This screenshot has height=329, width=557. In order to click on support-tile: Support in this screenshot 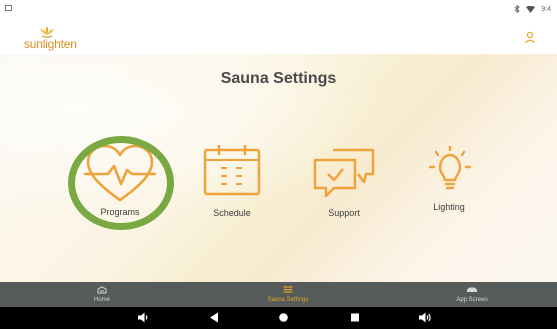, I will do `click(344, 183)`.